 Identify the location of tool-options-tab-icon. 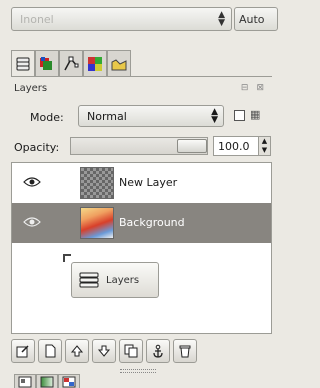
(25, 382).